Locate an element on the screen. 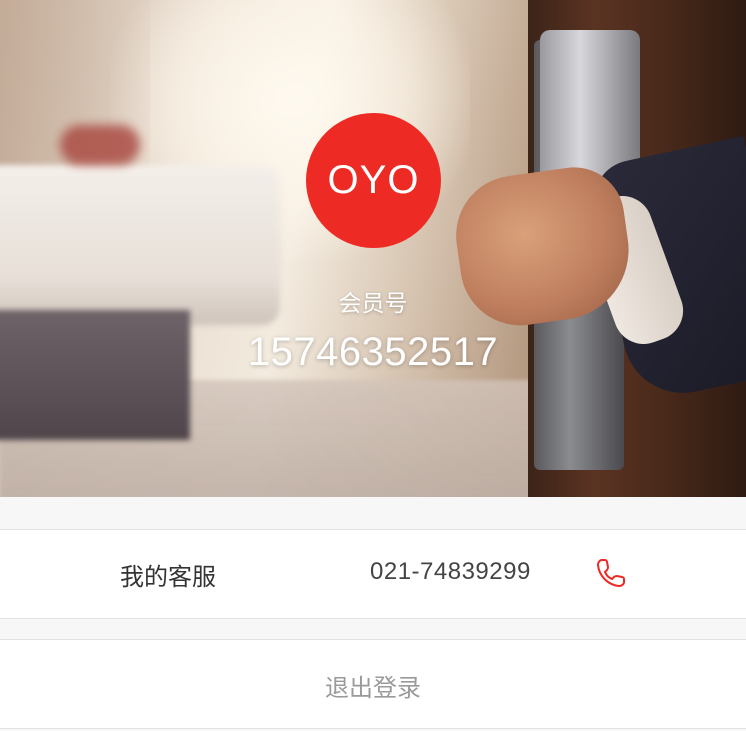 The image size is (746, 731). logo-text: OYO is located at coordinates (373, 180).